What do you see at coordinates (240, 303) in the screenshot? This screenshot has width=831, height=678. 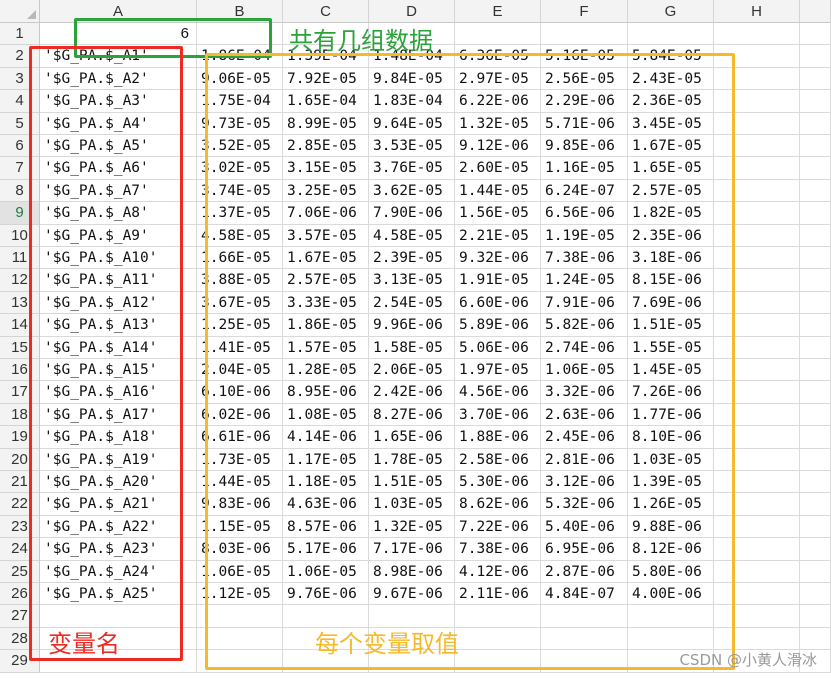 I see `variable-value-cell: 3.67E-05` at bounding box center [240, 303].